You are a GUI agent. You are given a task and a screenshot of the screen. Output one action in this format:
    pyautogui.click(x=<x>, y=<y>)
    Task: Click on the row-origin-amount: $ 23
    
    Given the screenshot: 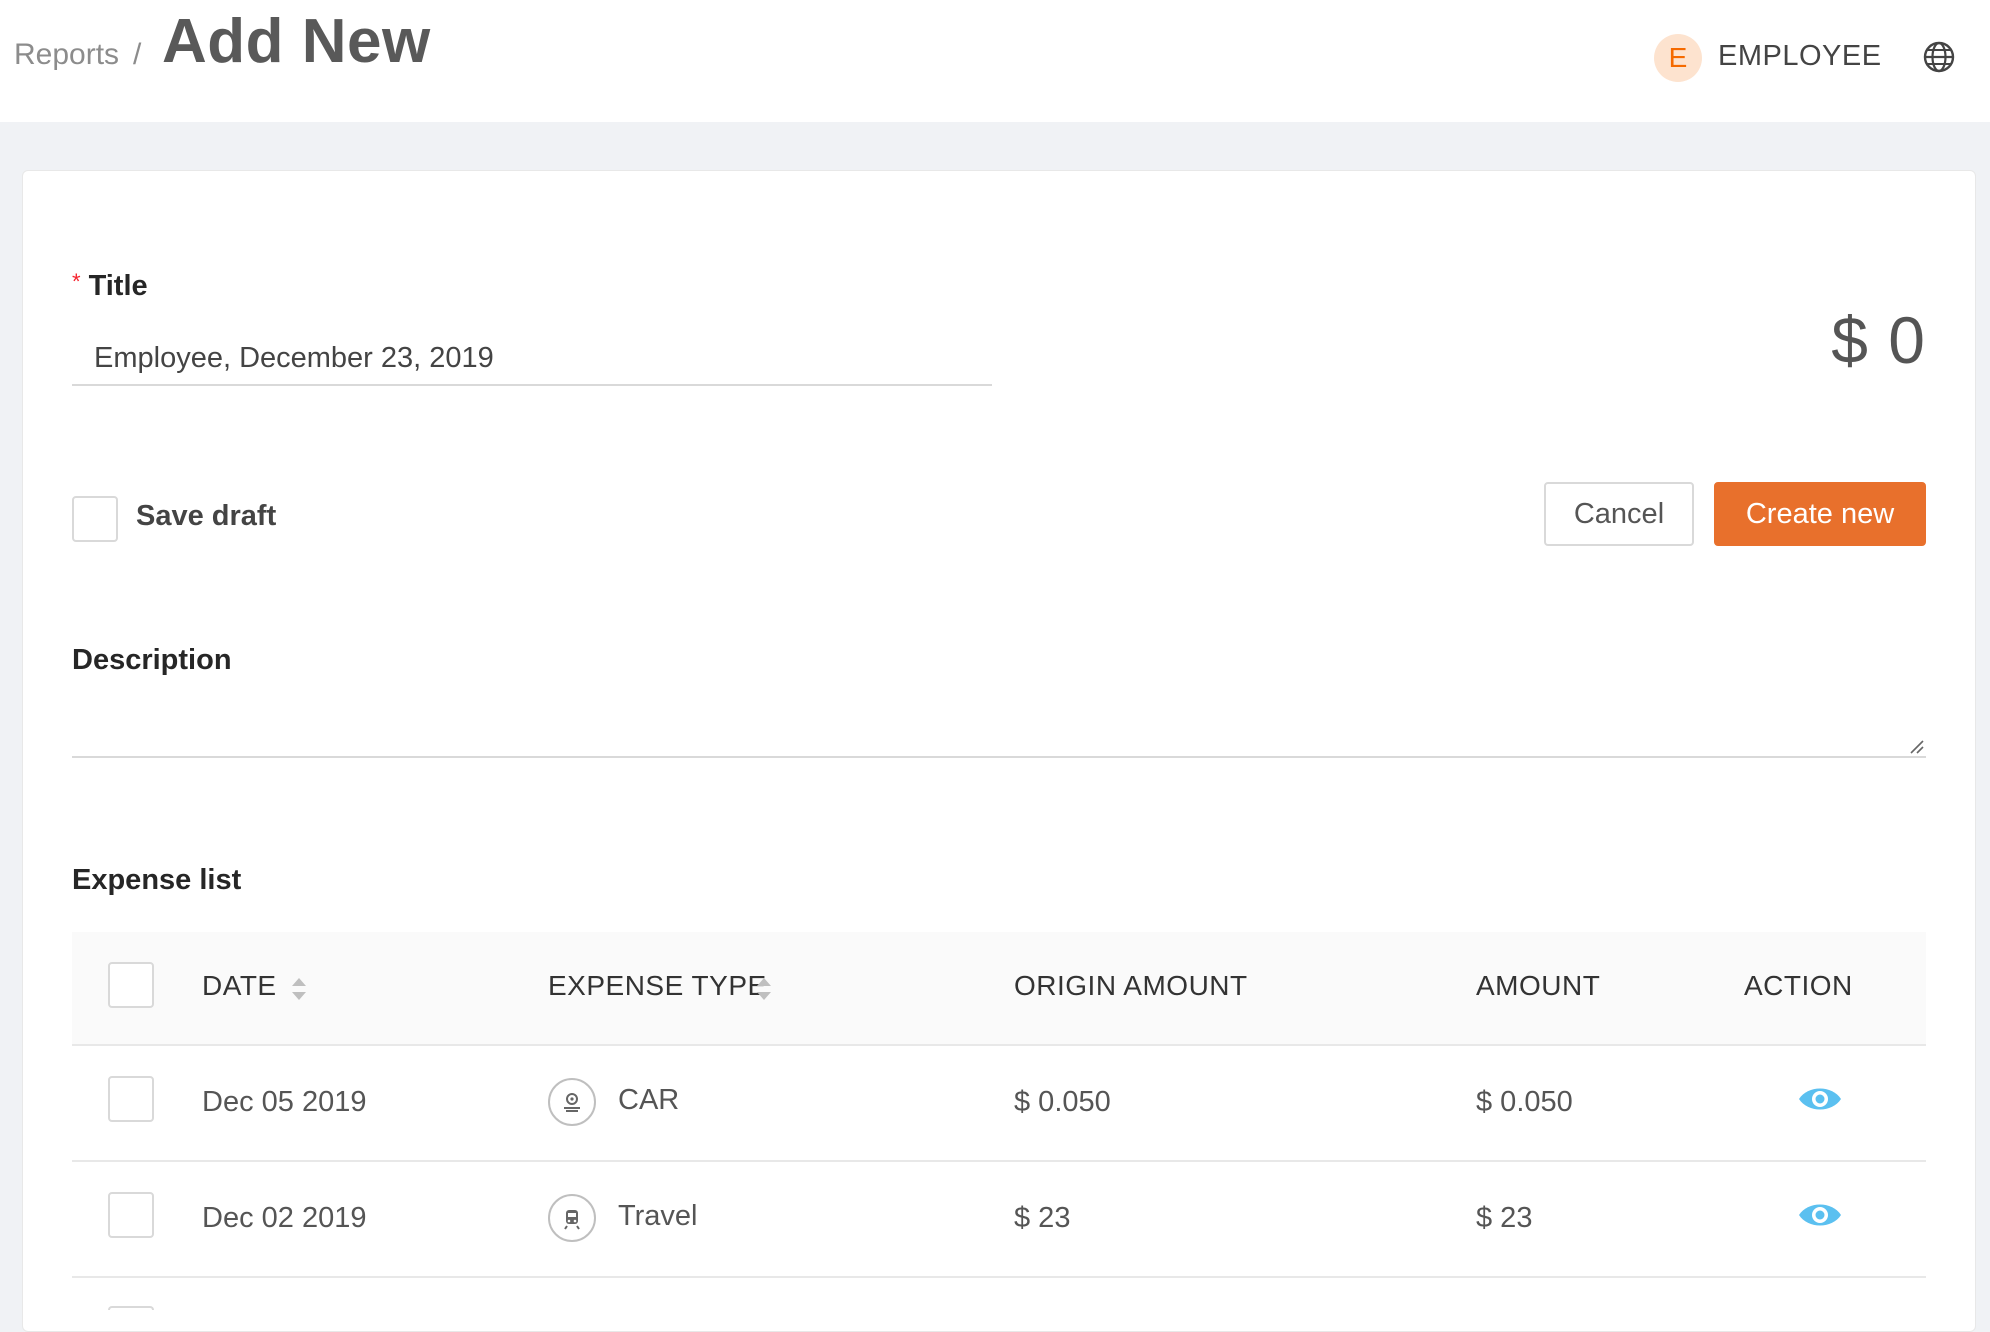 What is the action you would take?
    pyautogui.click(x=1042, y=1218)
    